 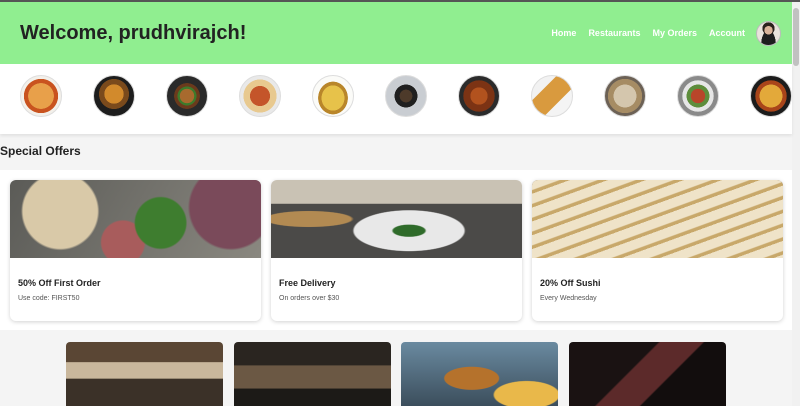 What do you see at coordinates (563, 33) in the screenshot?
I see `nav-home-link: Home` at bounding box center [563, 33].